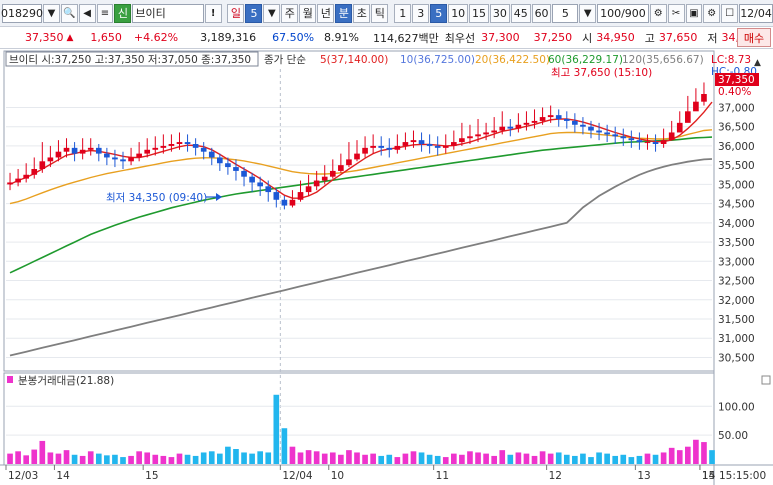 This screenshot has height=485, width=773. I want to click on price-axis-close-icon: ▲, so click(757, 63).